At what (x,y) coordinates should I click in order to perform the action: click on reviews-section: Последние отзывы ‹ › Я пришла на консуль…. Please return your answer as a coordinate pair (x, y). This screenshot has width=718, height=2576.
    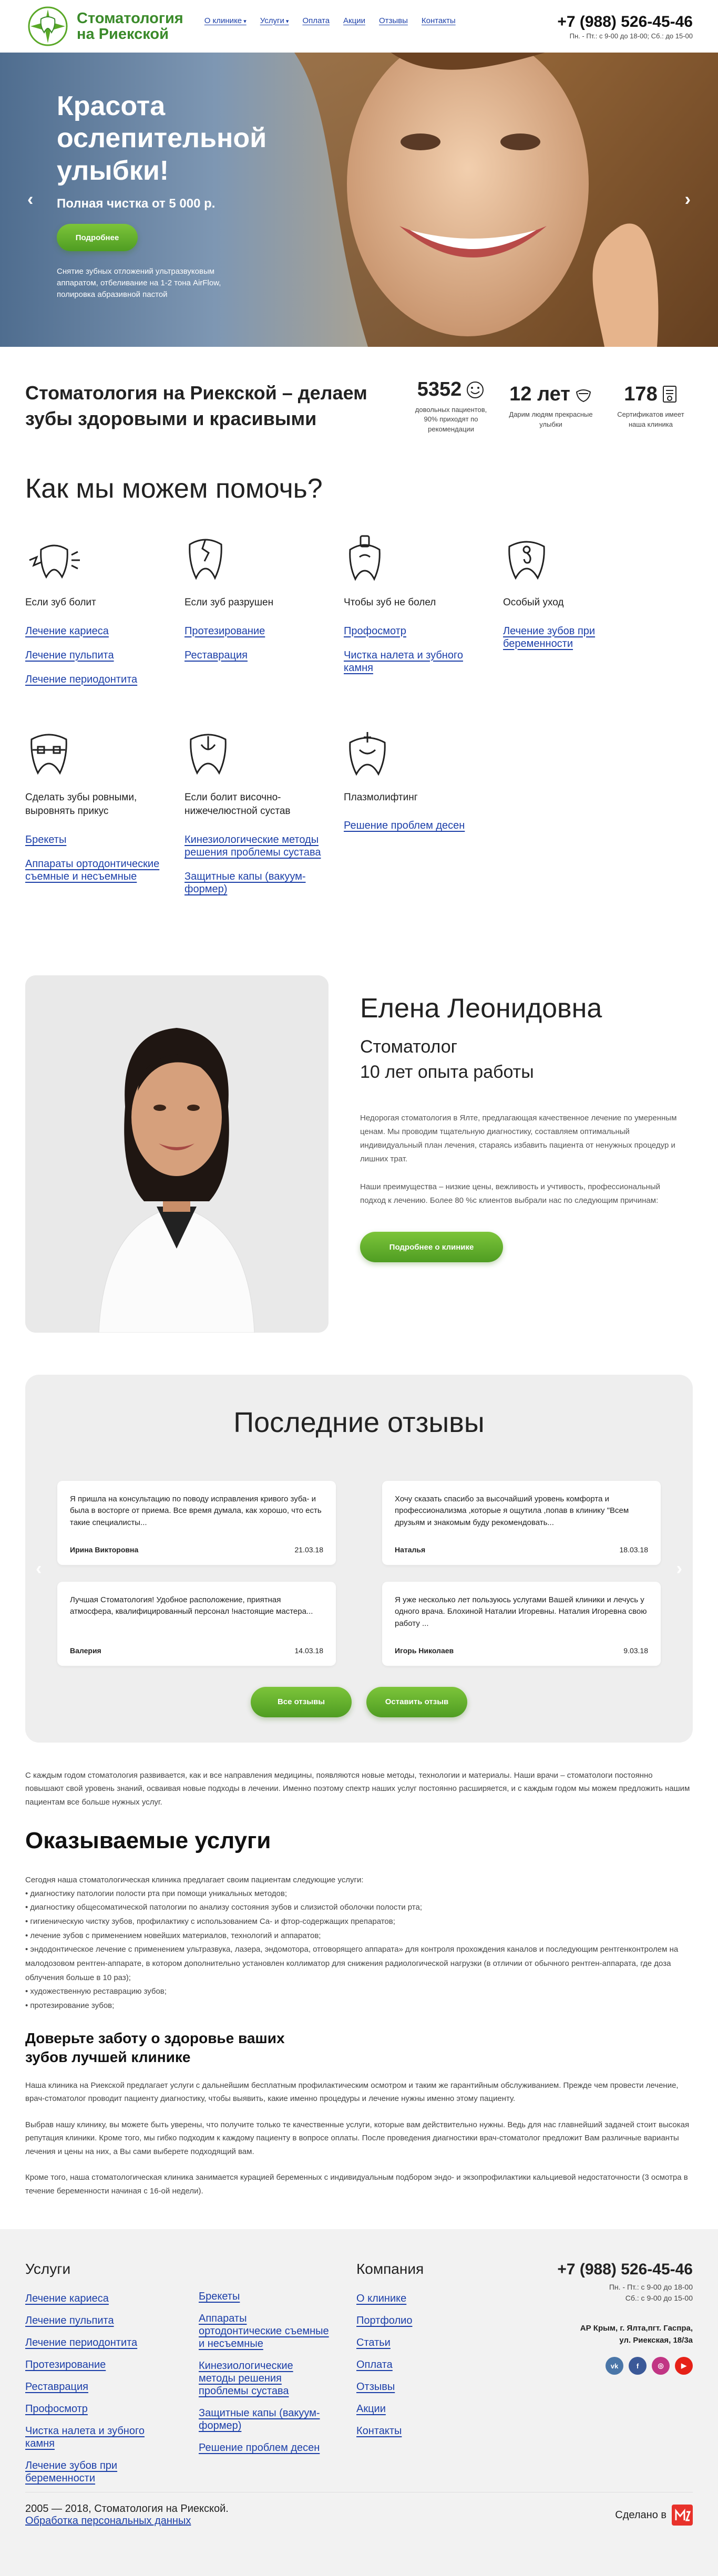
    Looking at the image, I should click on (359, 1558).